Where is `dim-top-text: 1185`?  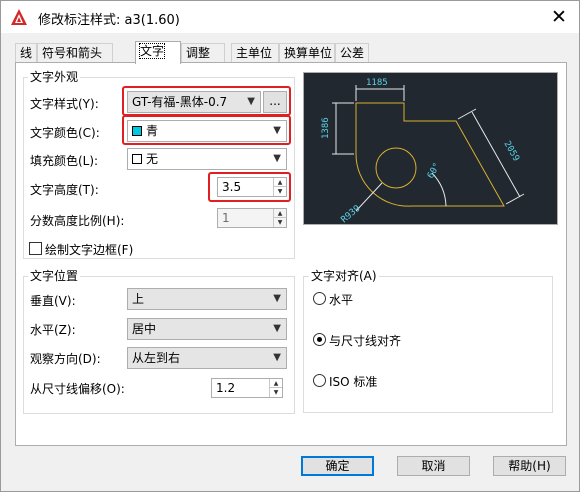
dim-top-text: 1185 is located at coordinates (377, 83).